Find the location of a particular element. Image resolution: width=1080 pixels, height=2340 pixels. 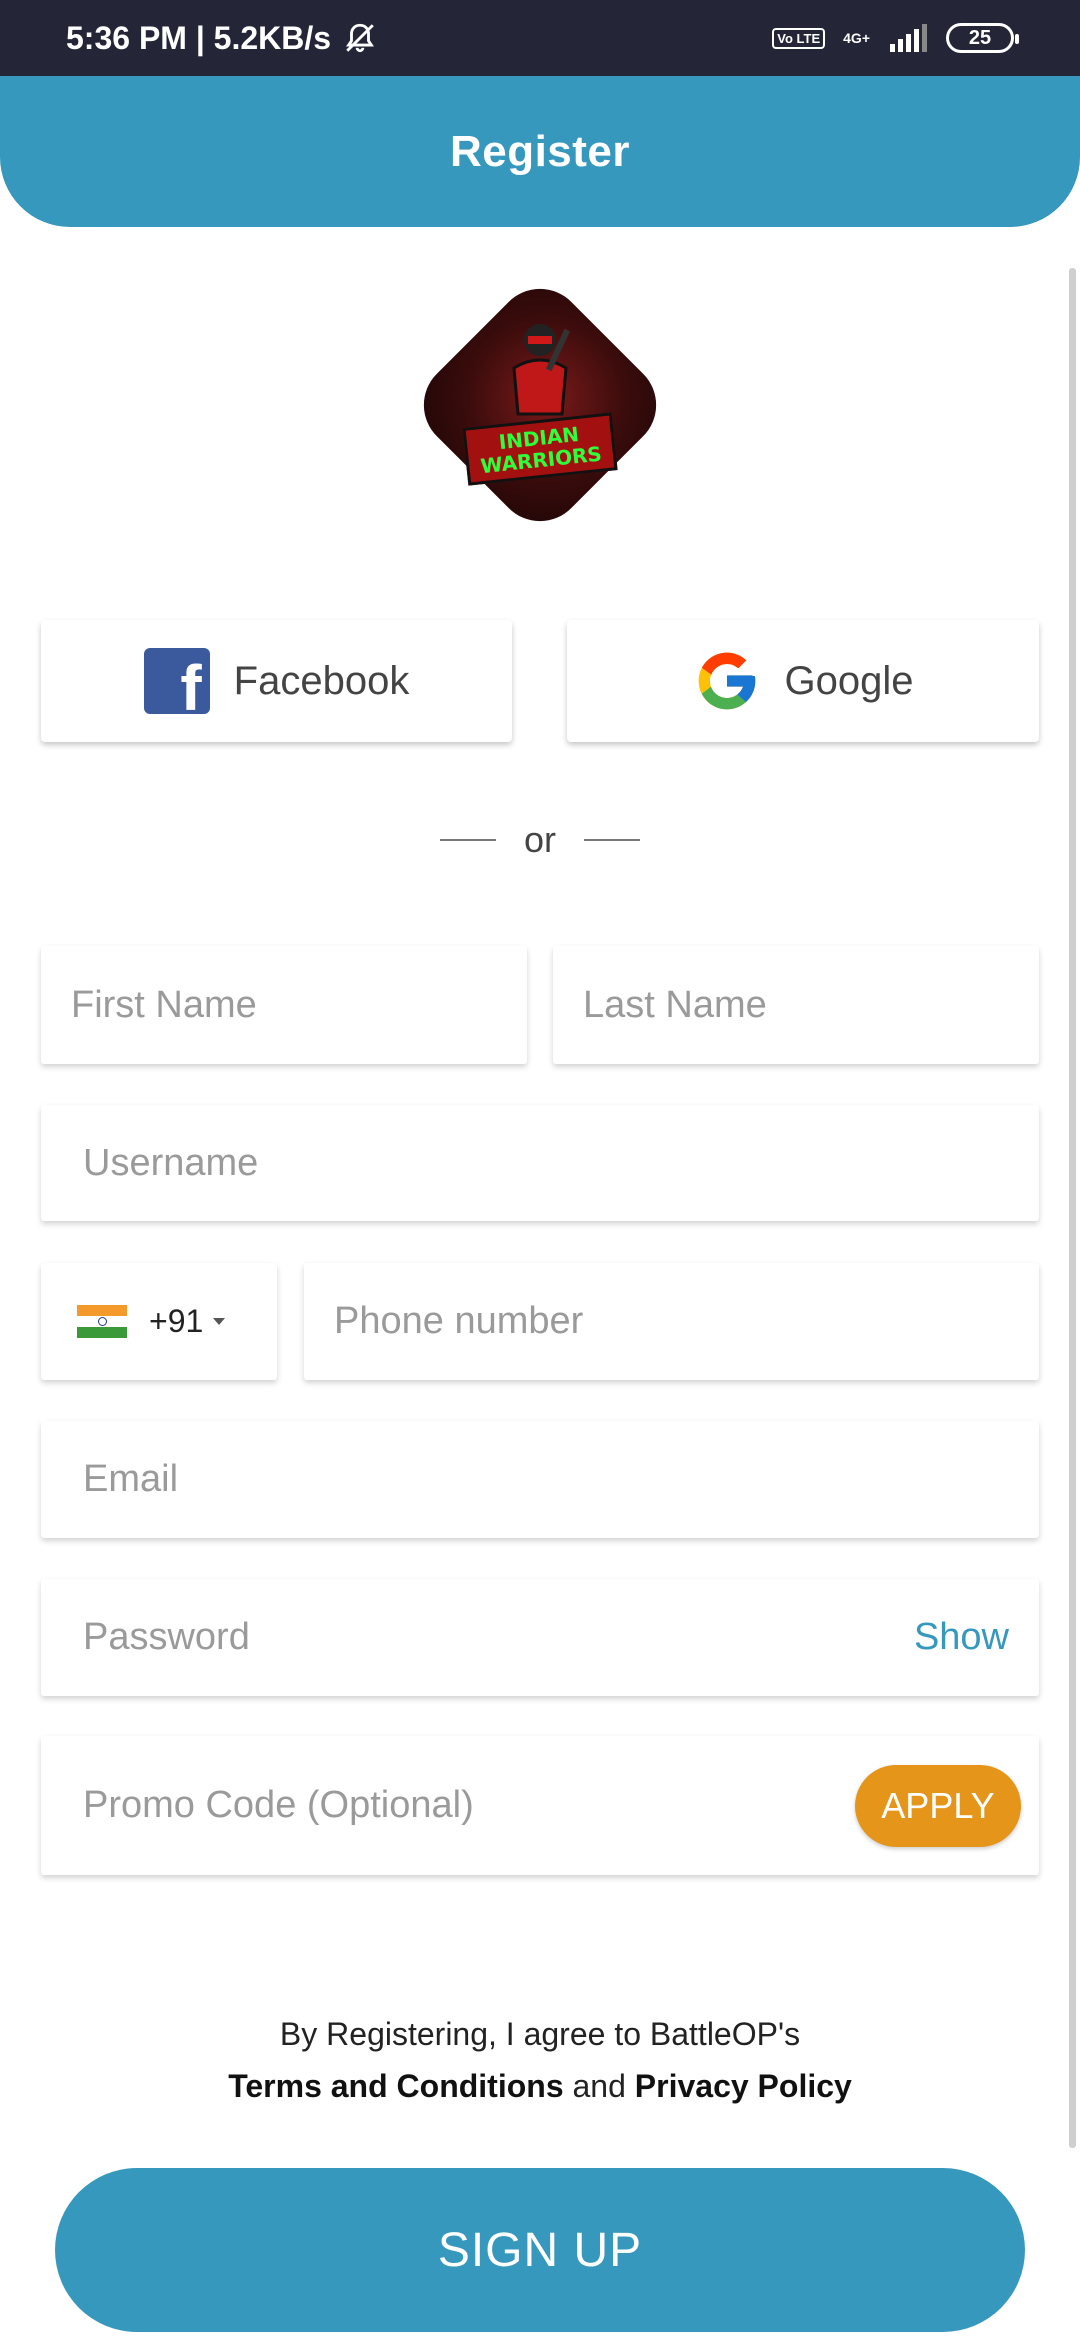

phone-number-input: Phone number is located at coordinates (671, 1321).